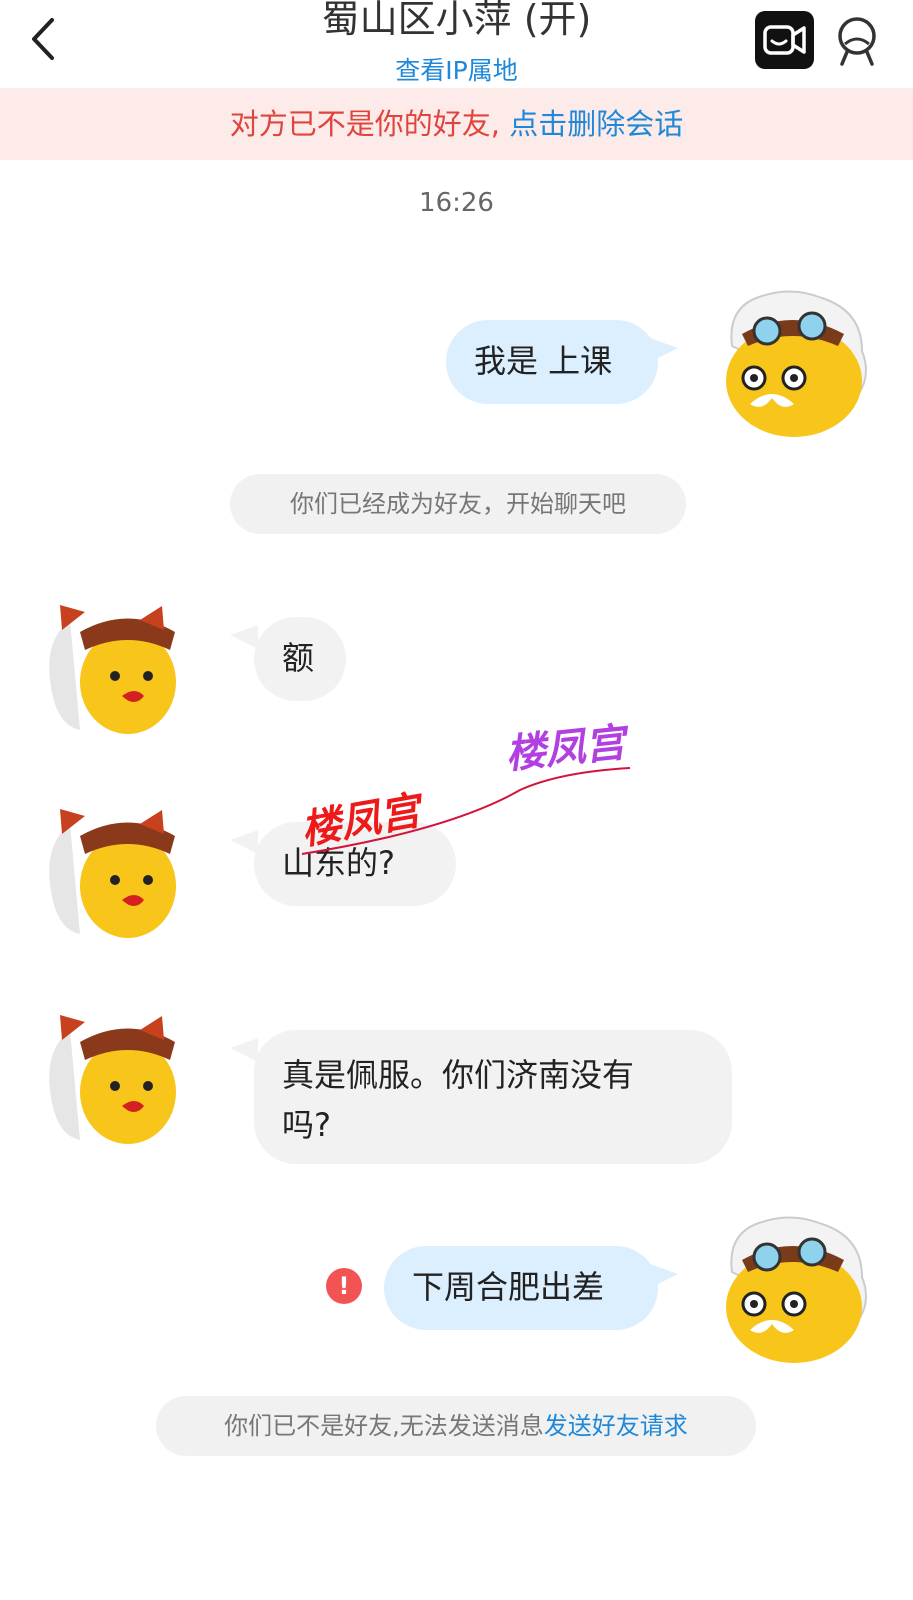 The height and width of the screenshot is (1600, 913). I want to click on message-text: 我是 上课, so click(543, 361).